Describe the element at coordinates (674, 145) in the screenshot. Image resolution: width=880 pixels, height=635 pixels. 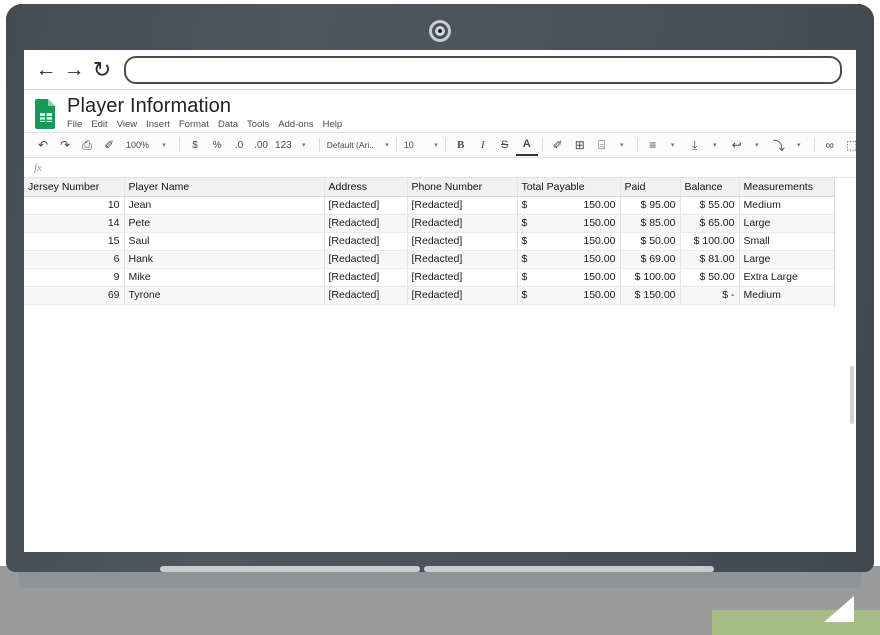
I see `halign-chevron-down-icon: ▾` at that location.